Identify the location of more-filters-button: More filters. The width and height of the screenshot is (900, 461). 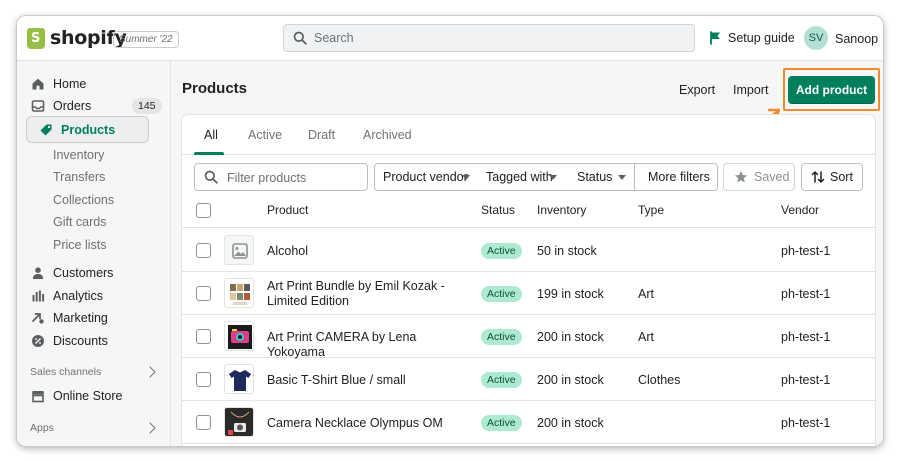
(676, 177).